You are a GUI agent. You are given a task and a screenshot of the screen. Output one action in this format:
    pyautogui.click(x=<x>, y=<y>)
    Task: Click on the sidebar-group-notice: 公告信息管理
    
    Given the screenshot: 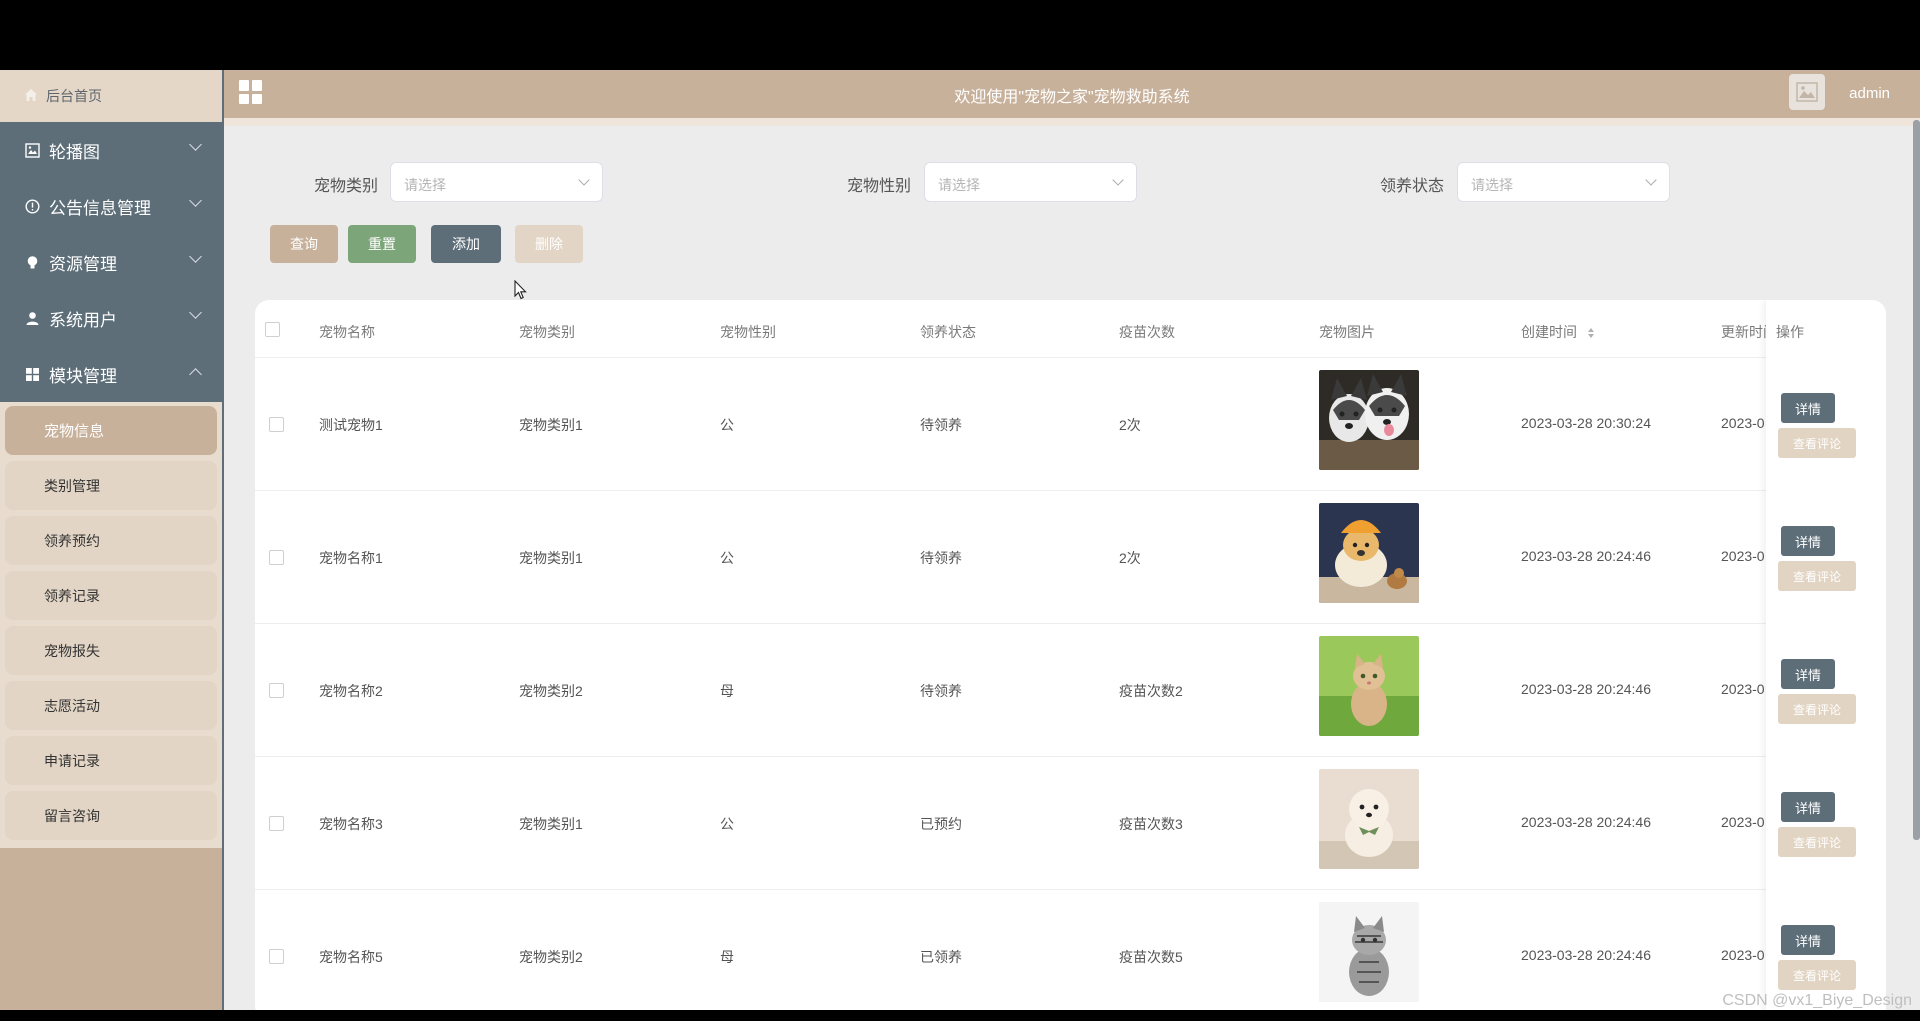 What is the action you would take?
    pyautogui.click(x=111, y=206)
    